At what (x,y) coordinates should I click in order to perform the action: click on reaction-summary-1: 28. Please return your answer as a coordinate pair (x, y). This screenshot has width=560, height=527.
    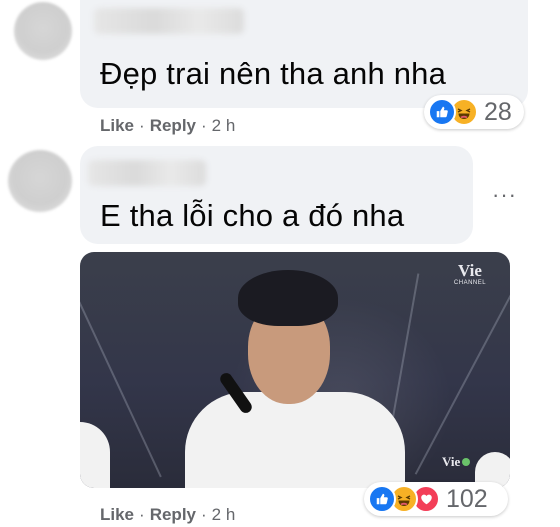
    Looking at the image, I should click on (474, 112).